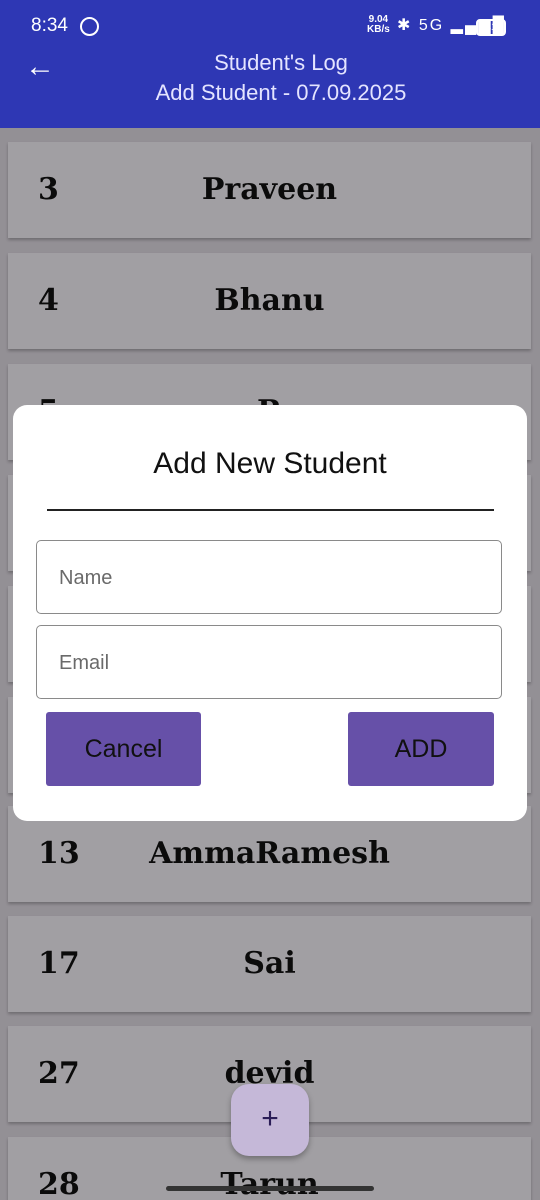  What do you see at coordinates (270, 1120) in the screenshot?
I see `add-student-fab: +` at bounding box center [270, 1120].